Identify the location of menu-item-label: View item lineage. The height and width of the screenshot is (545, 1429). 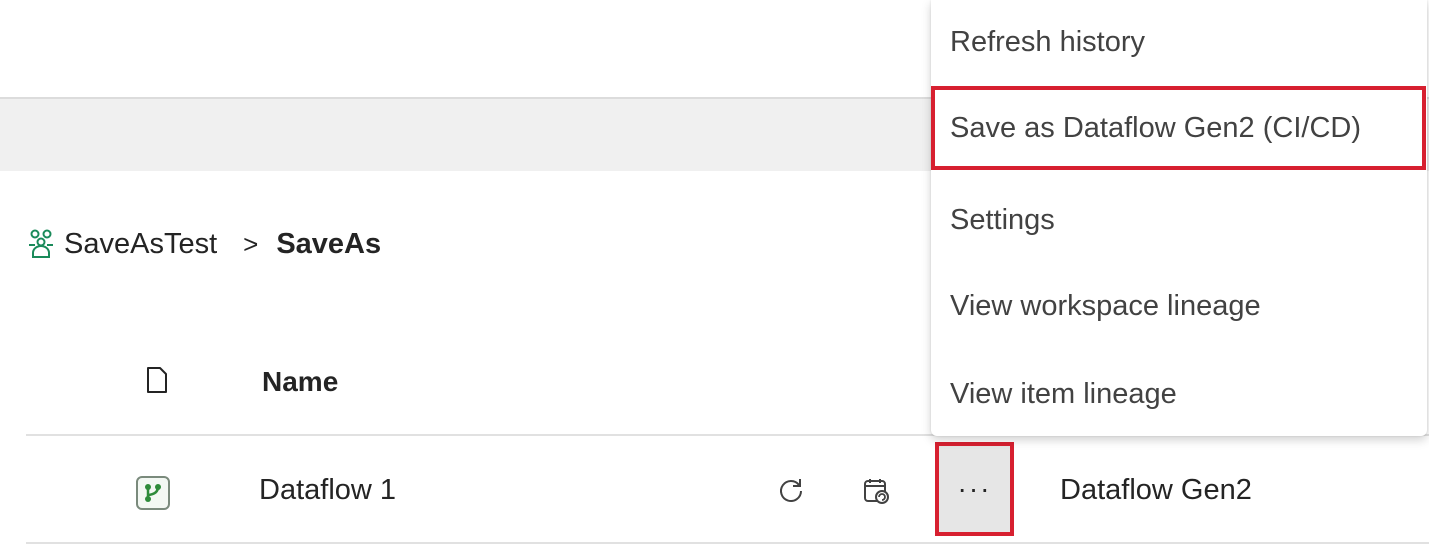
(1063, 393).